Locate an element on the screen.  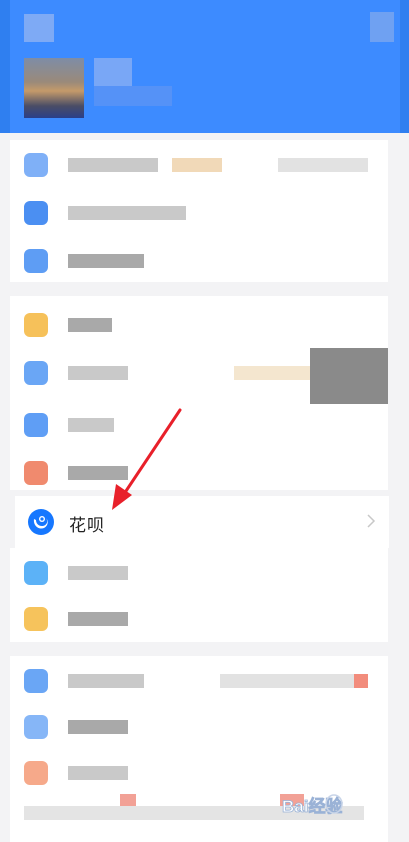
chevron-right-icon is located at coordinates (371, 521).